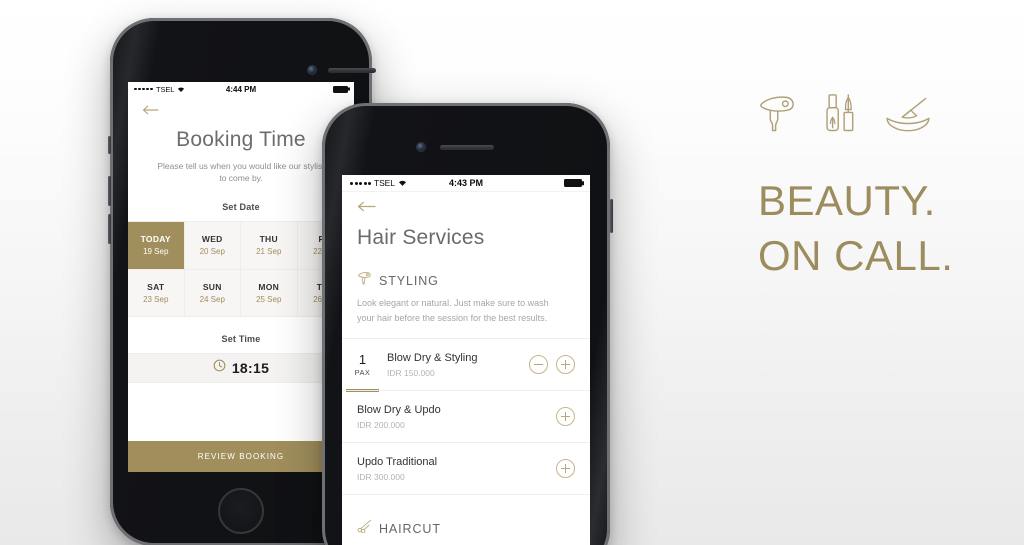  What do you see at coordinates (241, 139) in the screenshot?
I see `page-title: Booking Time` at bounding box center [241, 139].